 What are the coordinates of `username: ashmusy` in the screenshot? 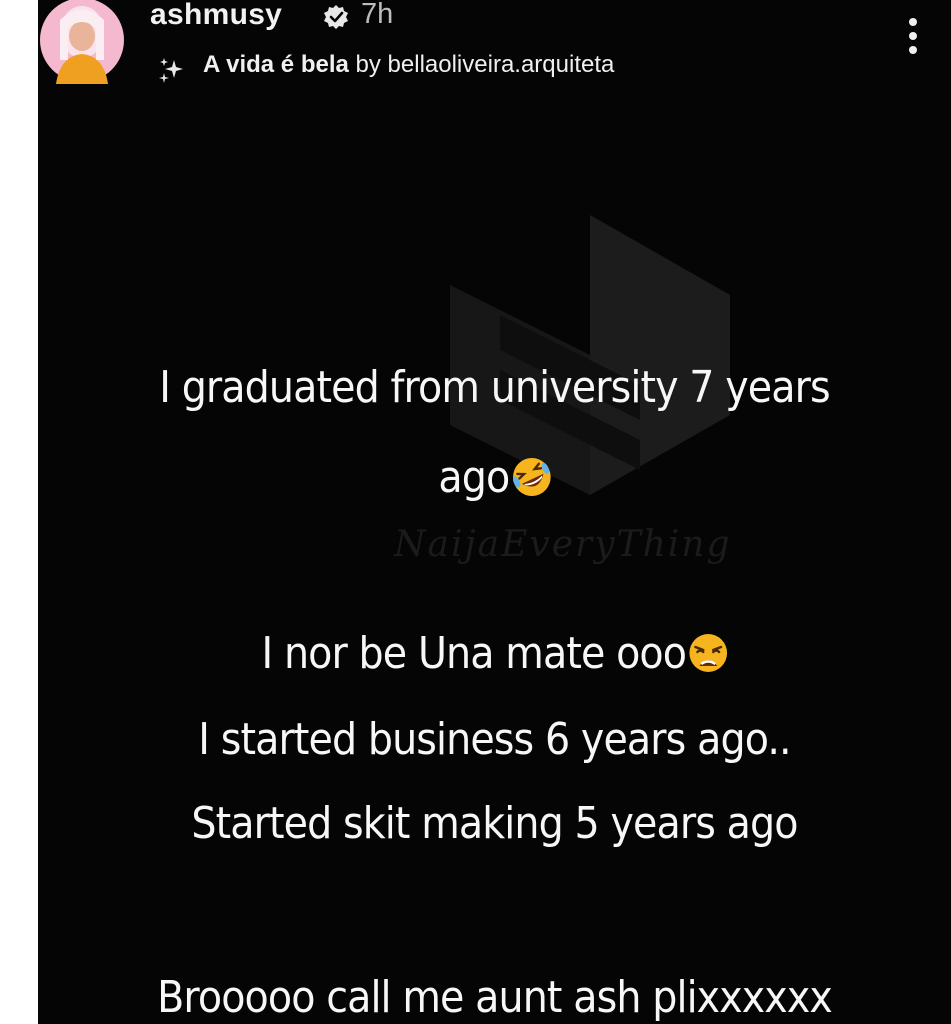 It's located at (216, 16).